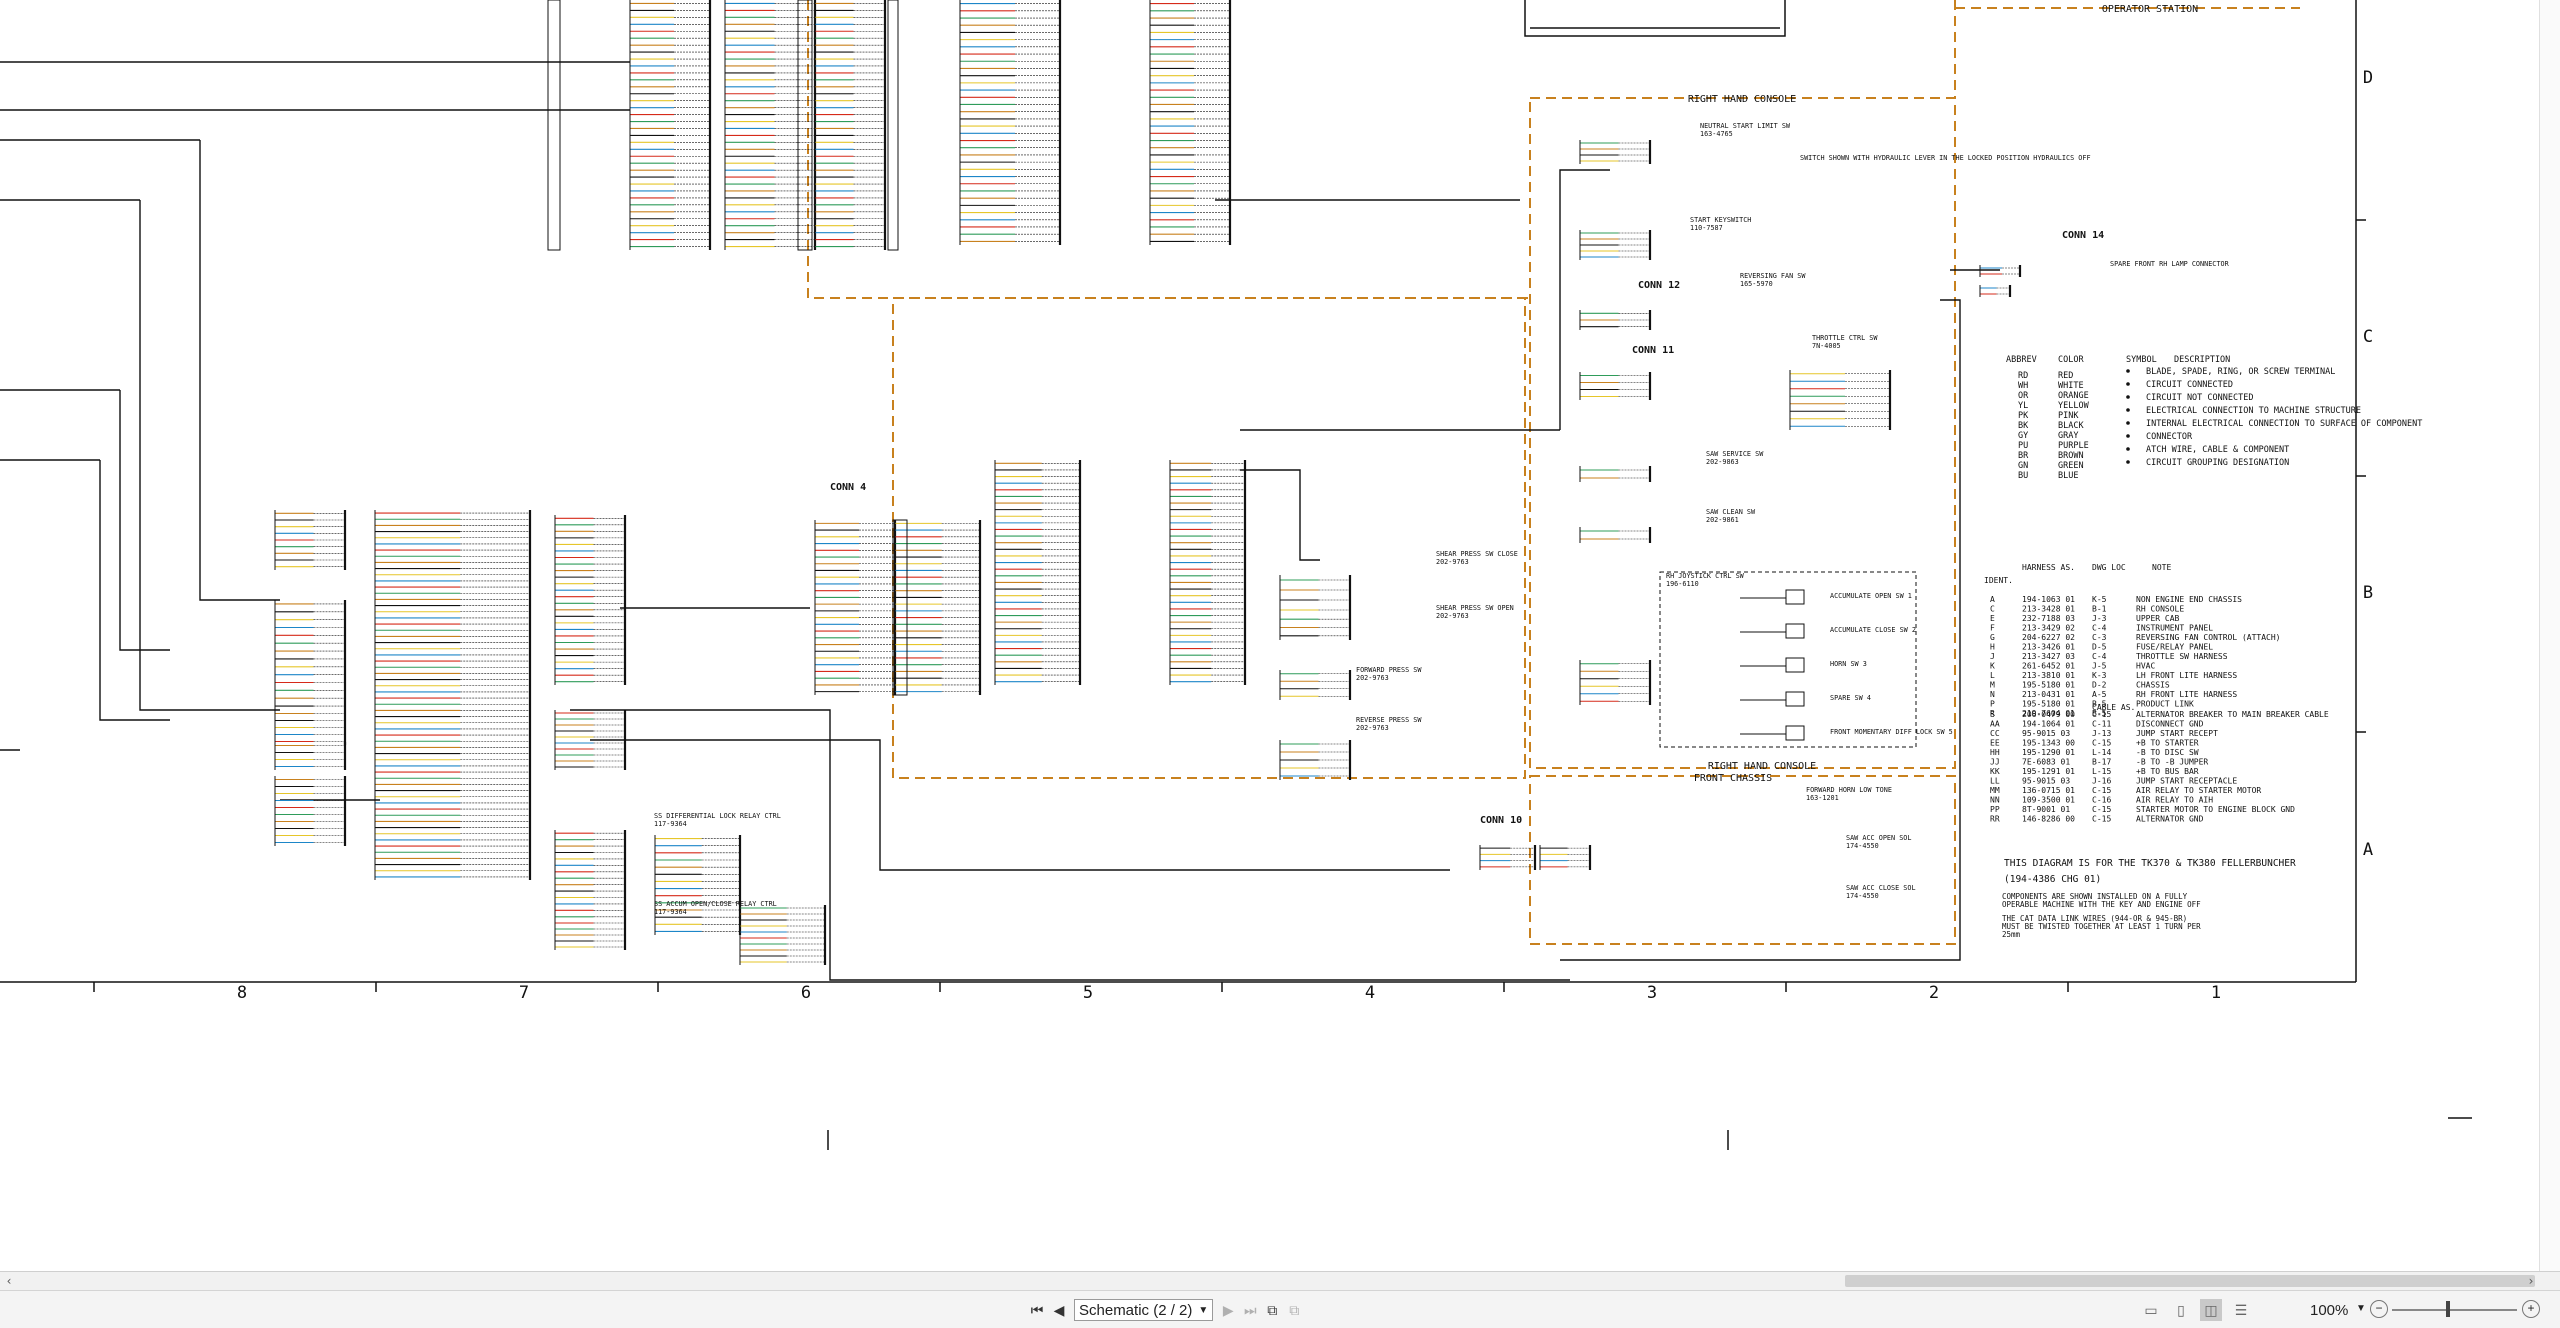 The height and width of the screenshot is (1328, 2560). I want to click on harness-cell: LH FRONT LITE HARNESS, so click(2186, 675).